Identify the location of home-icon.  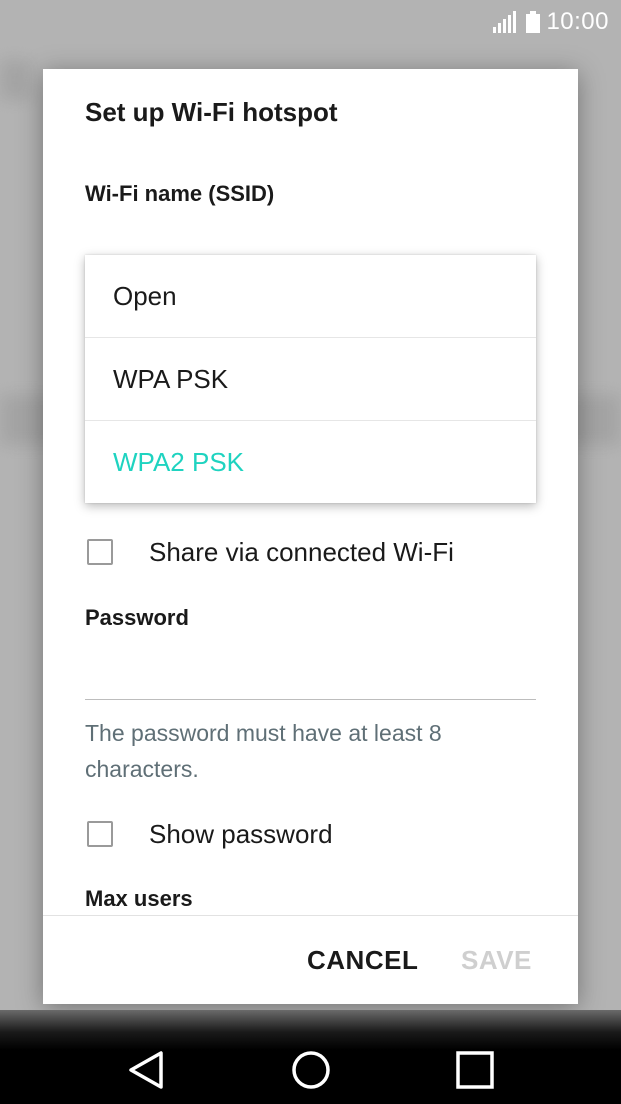
(311, 1070).